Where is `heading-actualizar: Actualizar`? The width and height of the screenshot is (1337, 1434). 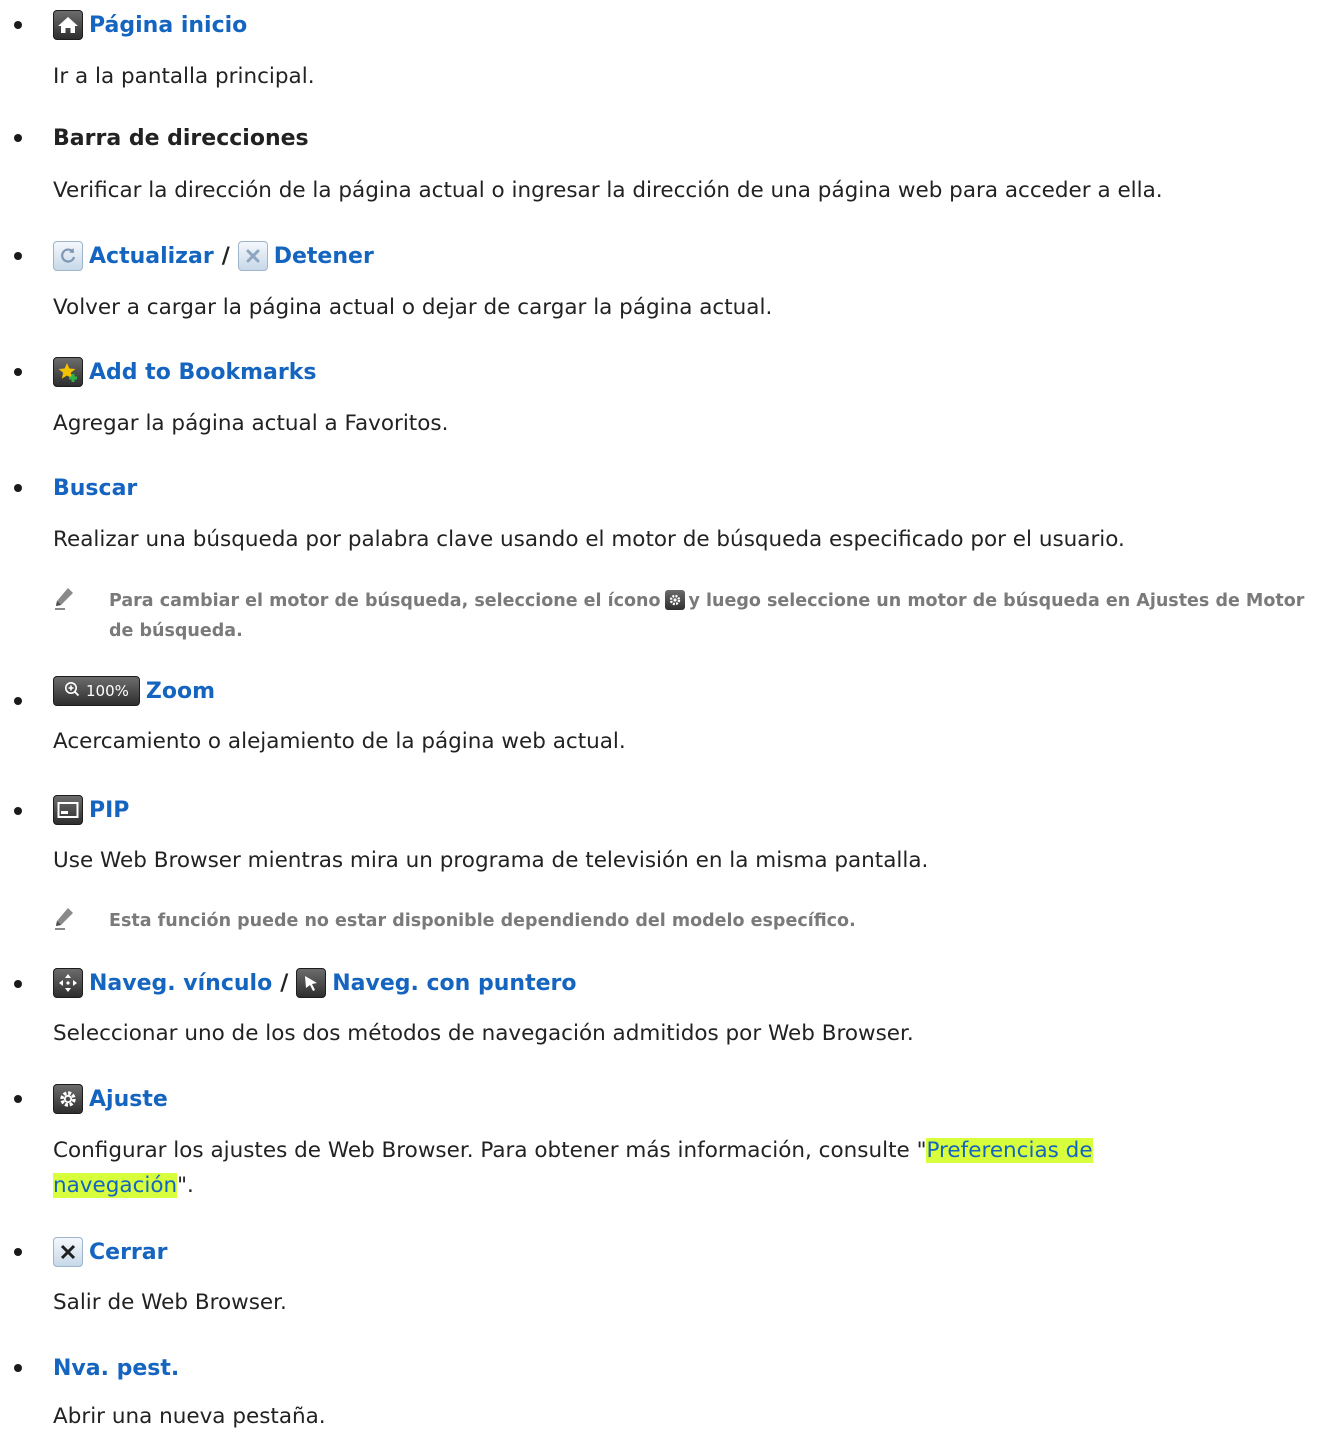
heading-actualizar: Actualizar is located at coordinates (151, 256).